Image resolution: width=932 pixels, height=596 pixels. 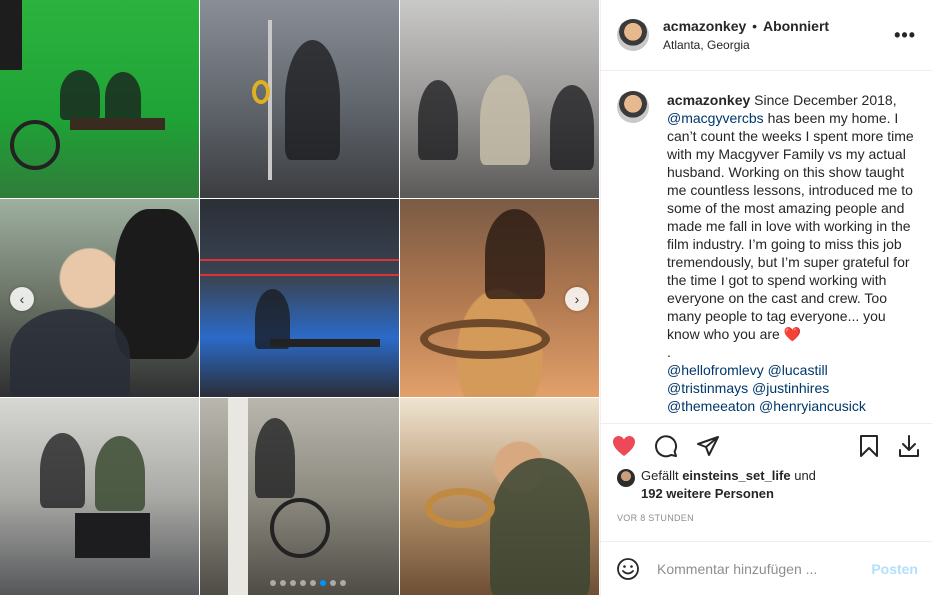 I want to click on likes-connector: und, so click(x=805, y=475).